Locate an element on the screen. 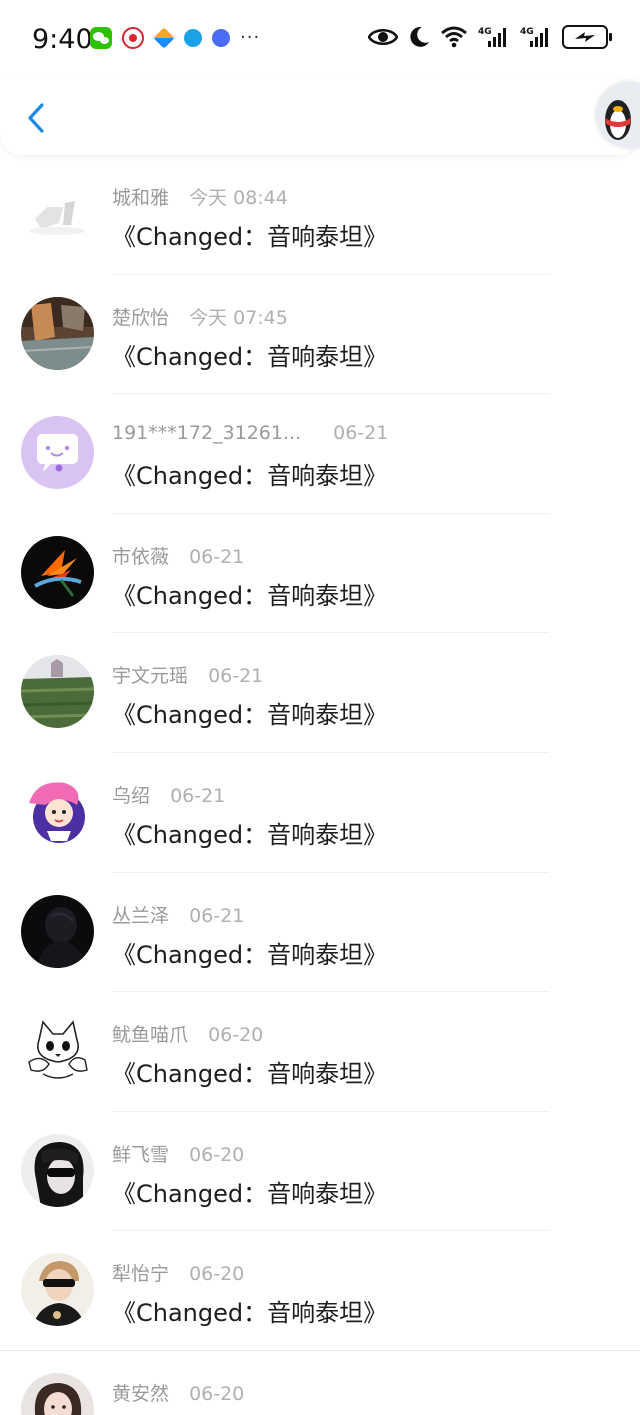 The height and width of the screenshot is (1415, 640). item-meta: 市依薇 06-21 is located at coordinates (178, 555).